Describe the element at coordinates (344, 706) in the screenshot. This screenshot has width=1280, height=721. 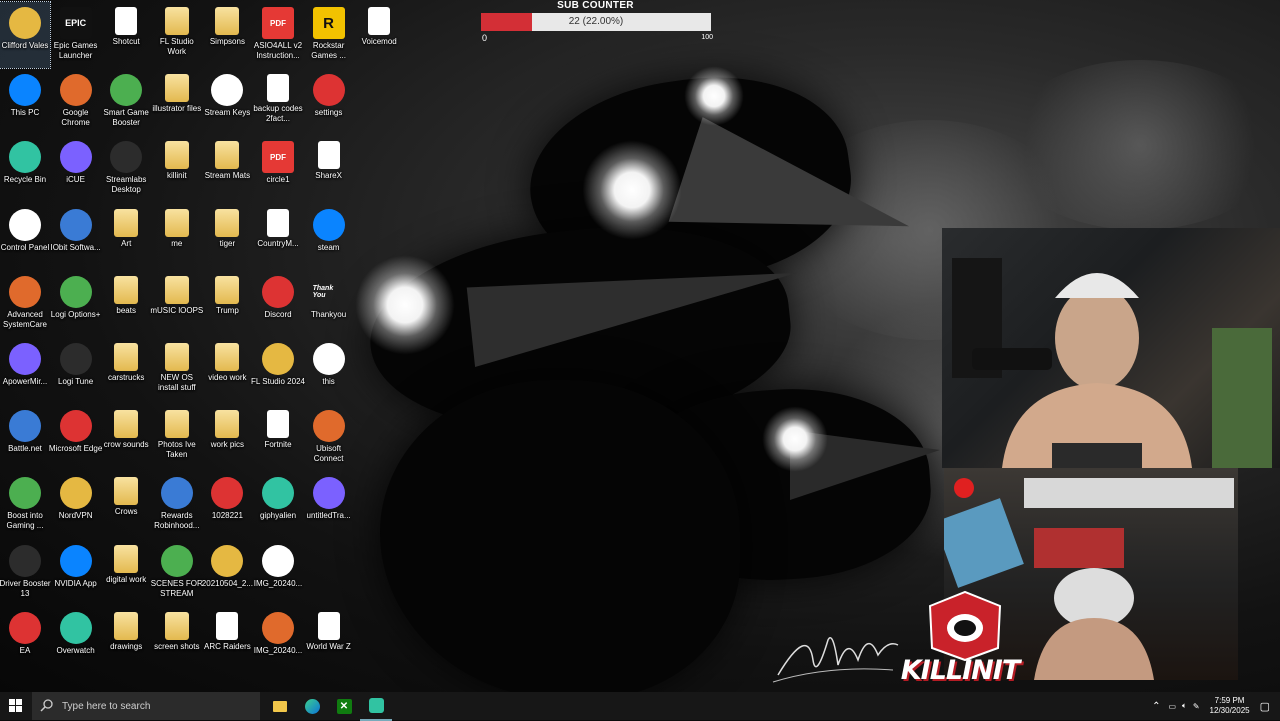
I see `taskbar-xbox: ✕` at that location.